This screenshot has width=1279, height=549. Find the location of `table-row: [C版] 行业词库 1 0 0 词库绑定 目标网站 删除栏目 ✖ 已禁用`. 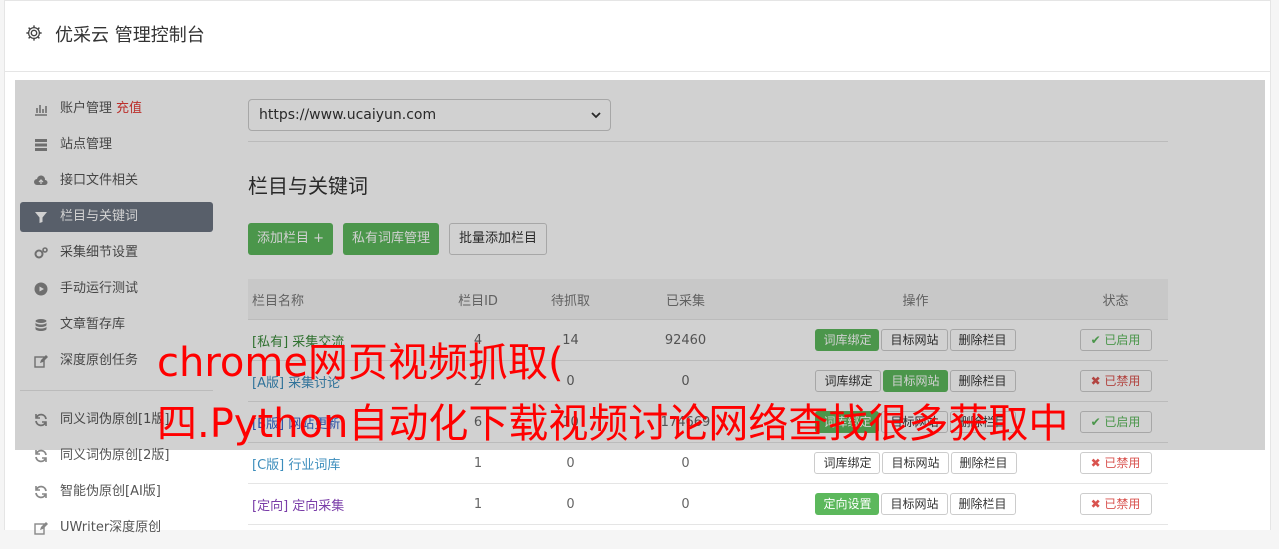

table-row: [C版] 行业词库 1 0 0 词库绑定 目标网站 删除栏目 ✖ 已禁用 is located at coordinates (708, 463).